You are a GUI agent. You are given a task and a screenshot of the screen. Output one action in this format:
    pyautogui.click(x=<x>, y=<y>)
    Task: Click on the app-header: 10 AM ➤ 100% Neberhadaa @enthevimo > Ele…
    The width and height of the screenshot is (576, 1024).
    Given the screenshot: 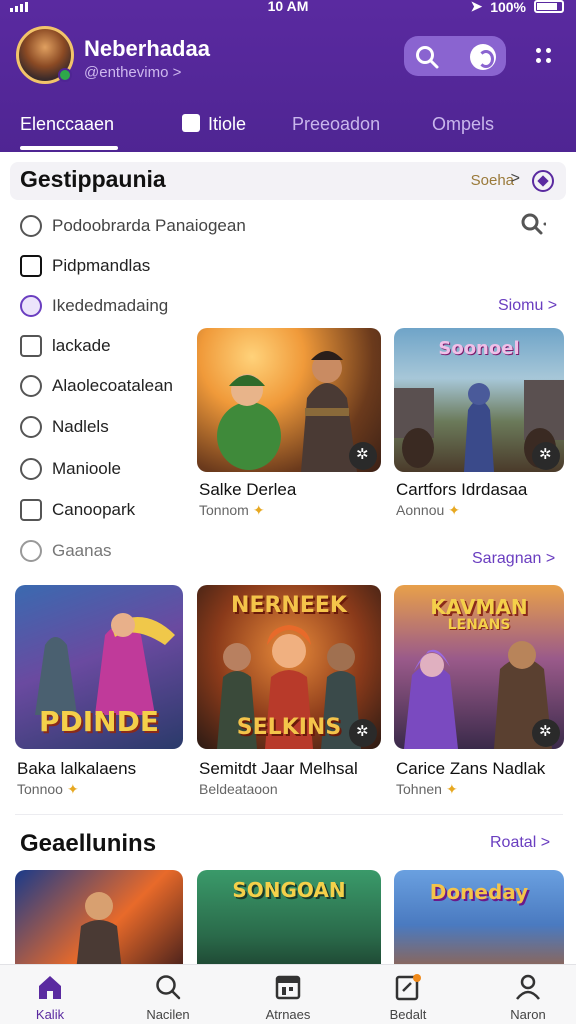 What is the action you would take?
    pyautogui.click(x=288, y=76)
    